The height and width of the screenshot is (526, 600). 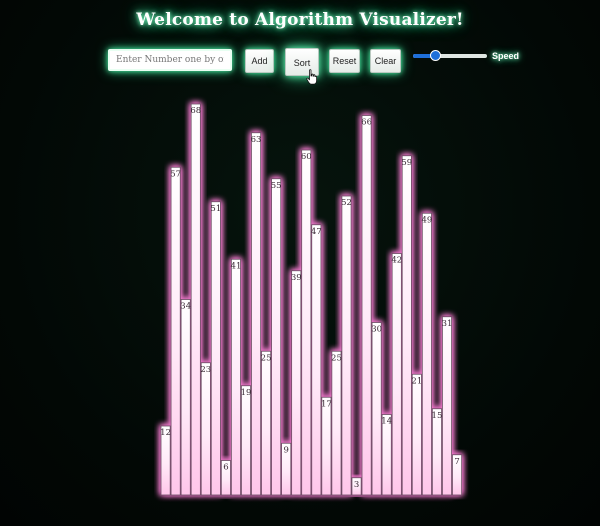 I want to click on bar-value-label: 63, so click(x=256, y=140).